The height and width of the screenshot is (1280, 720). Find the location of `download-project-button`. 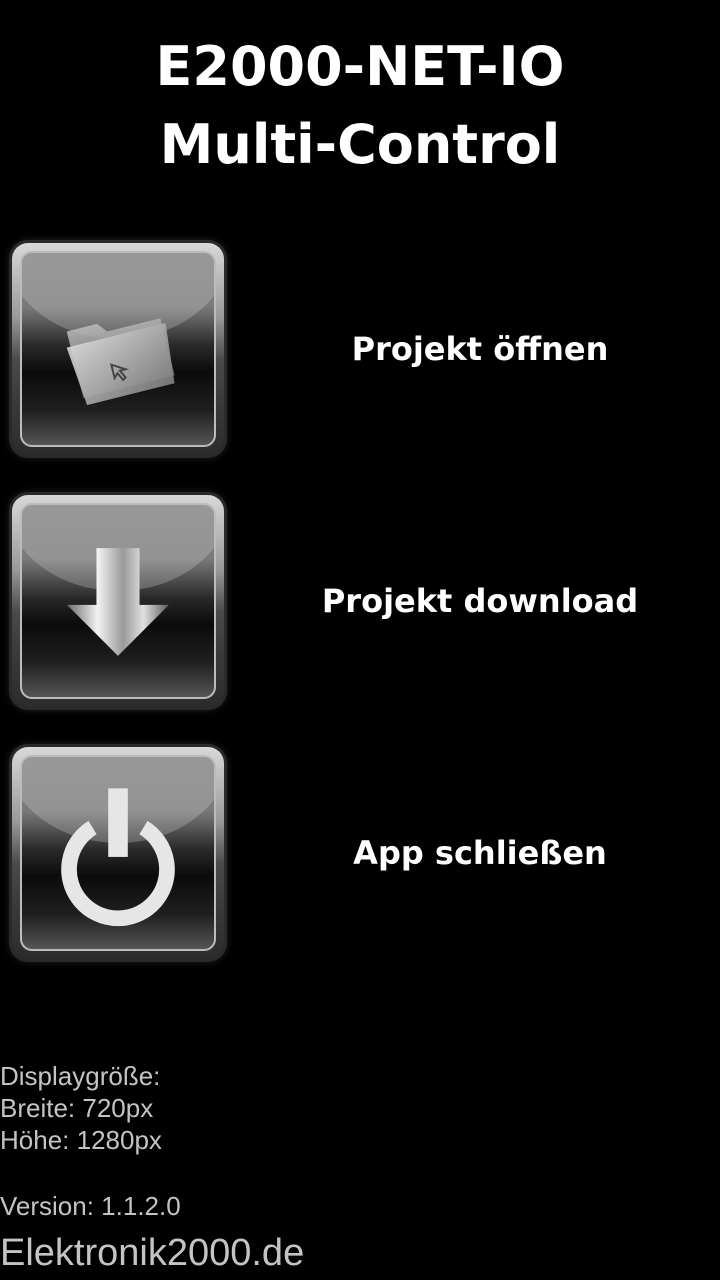

download-project-button is located at coordinates (118, 601).